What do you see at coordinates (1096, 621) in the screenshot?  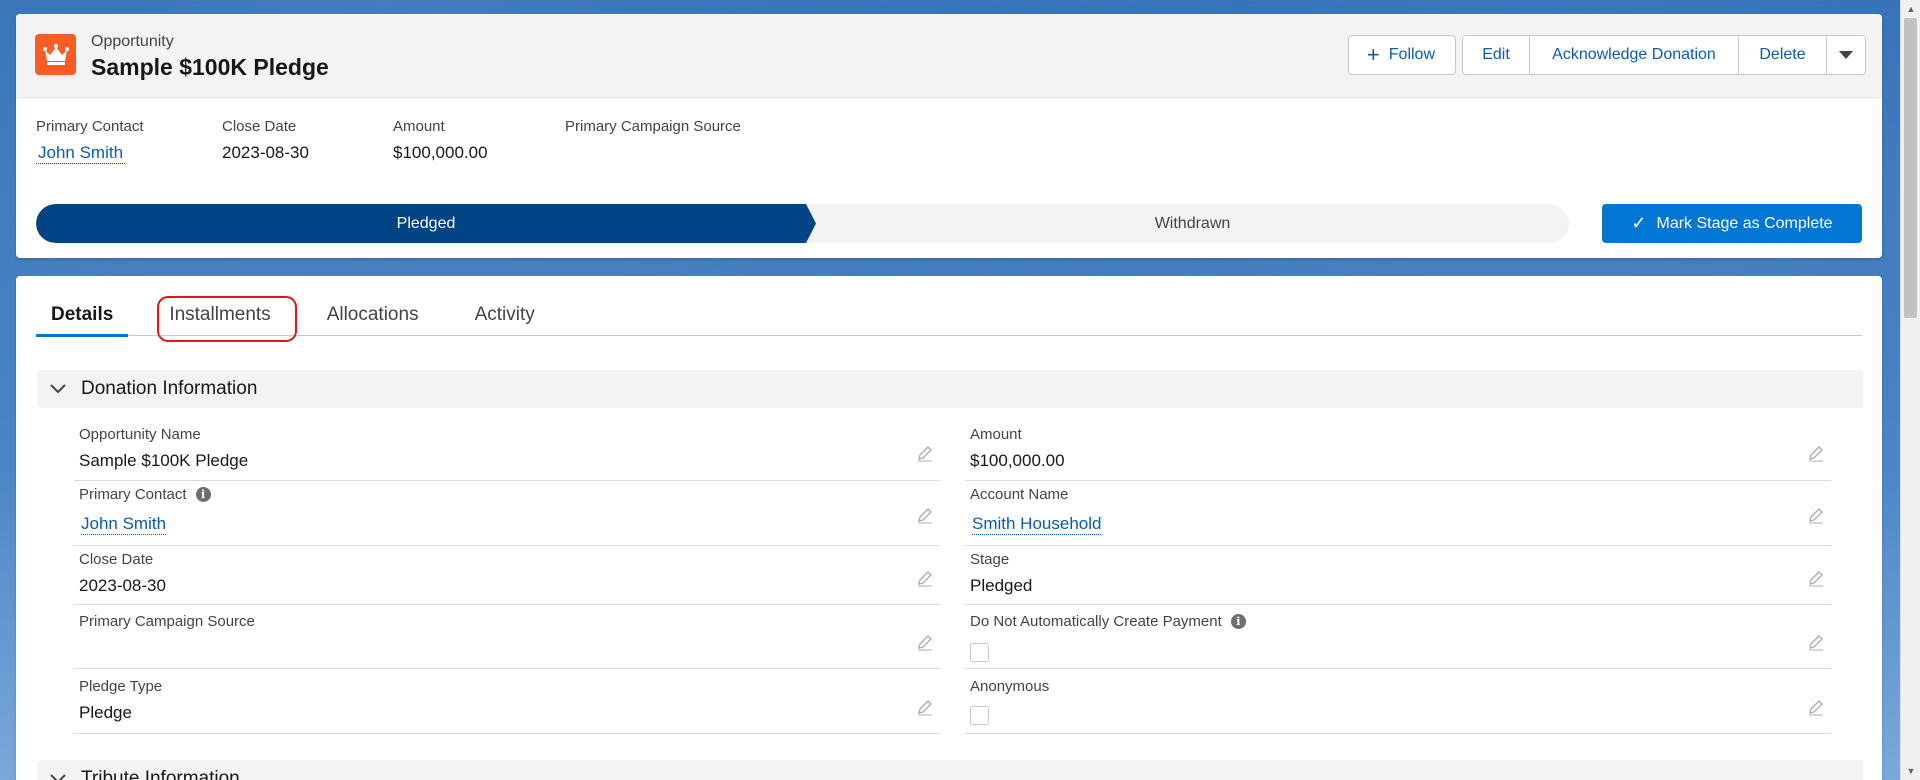 I see `field-label-text: Do Not Automatically Create Payment` at bounding box center [1096, 621].